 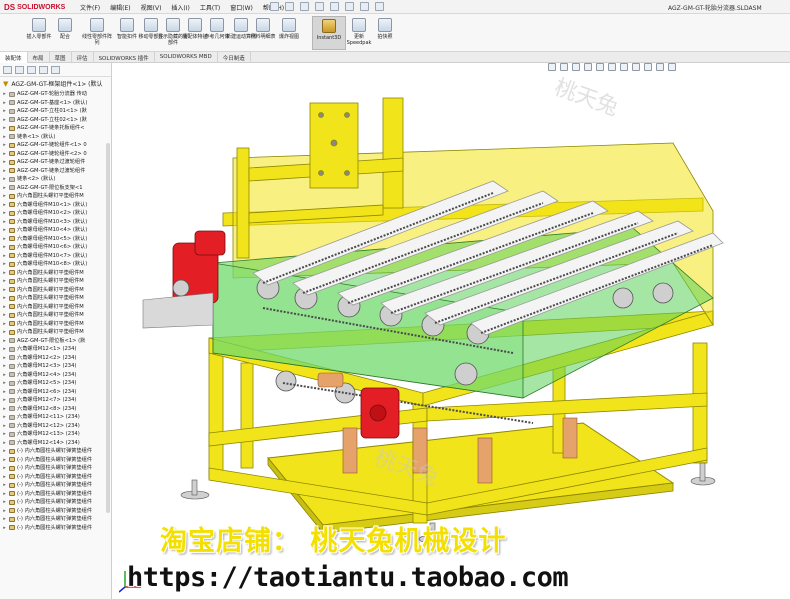 What do you see at coordinates (334, 6) in the screenshot?
I see `undo-icon` at bounding box center [334, 6].